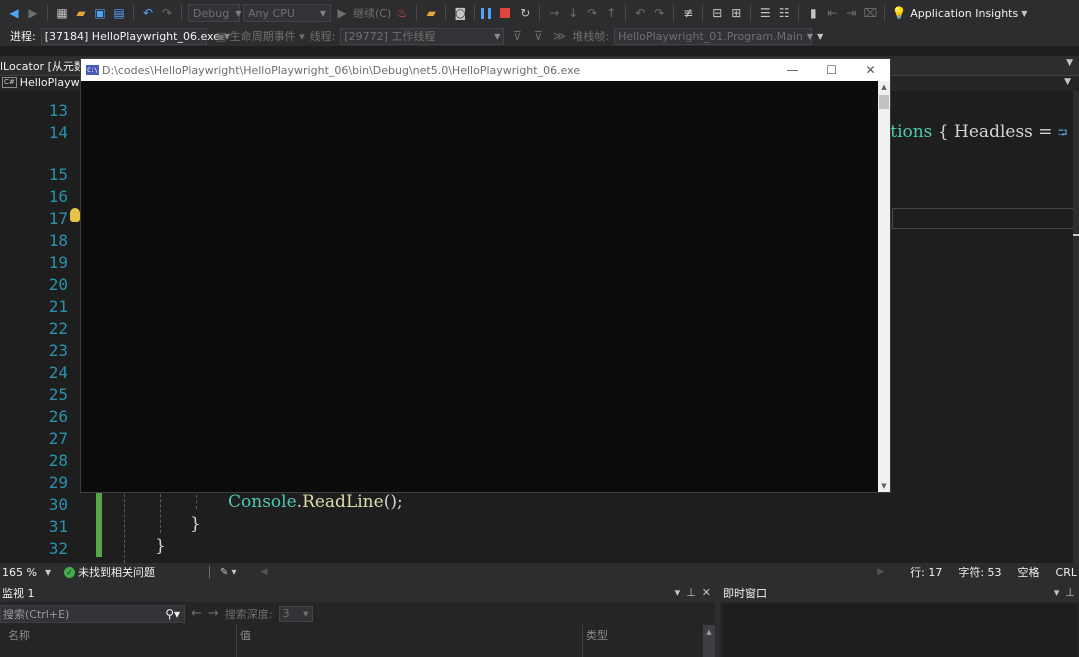 The height and width of the screenshot is (657, 1079). Describe the element at coordinates (33, 572) in the screenshot. I see `zoom-select: 165 % ▼` at that location.